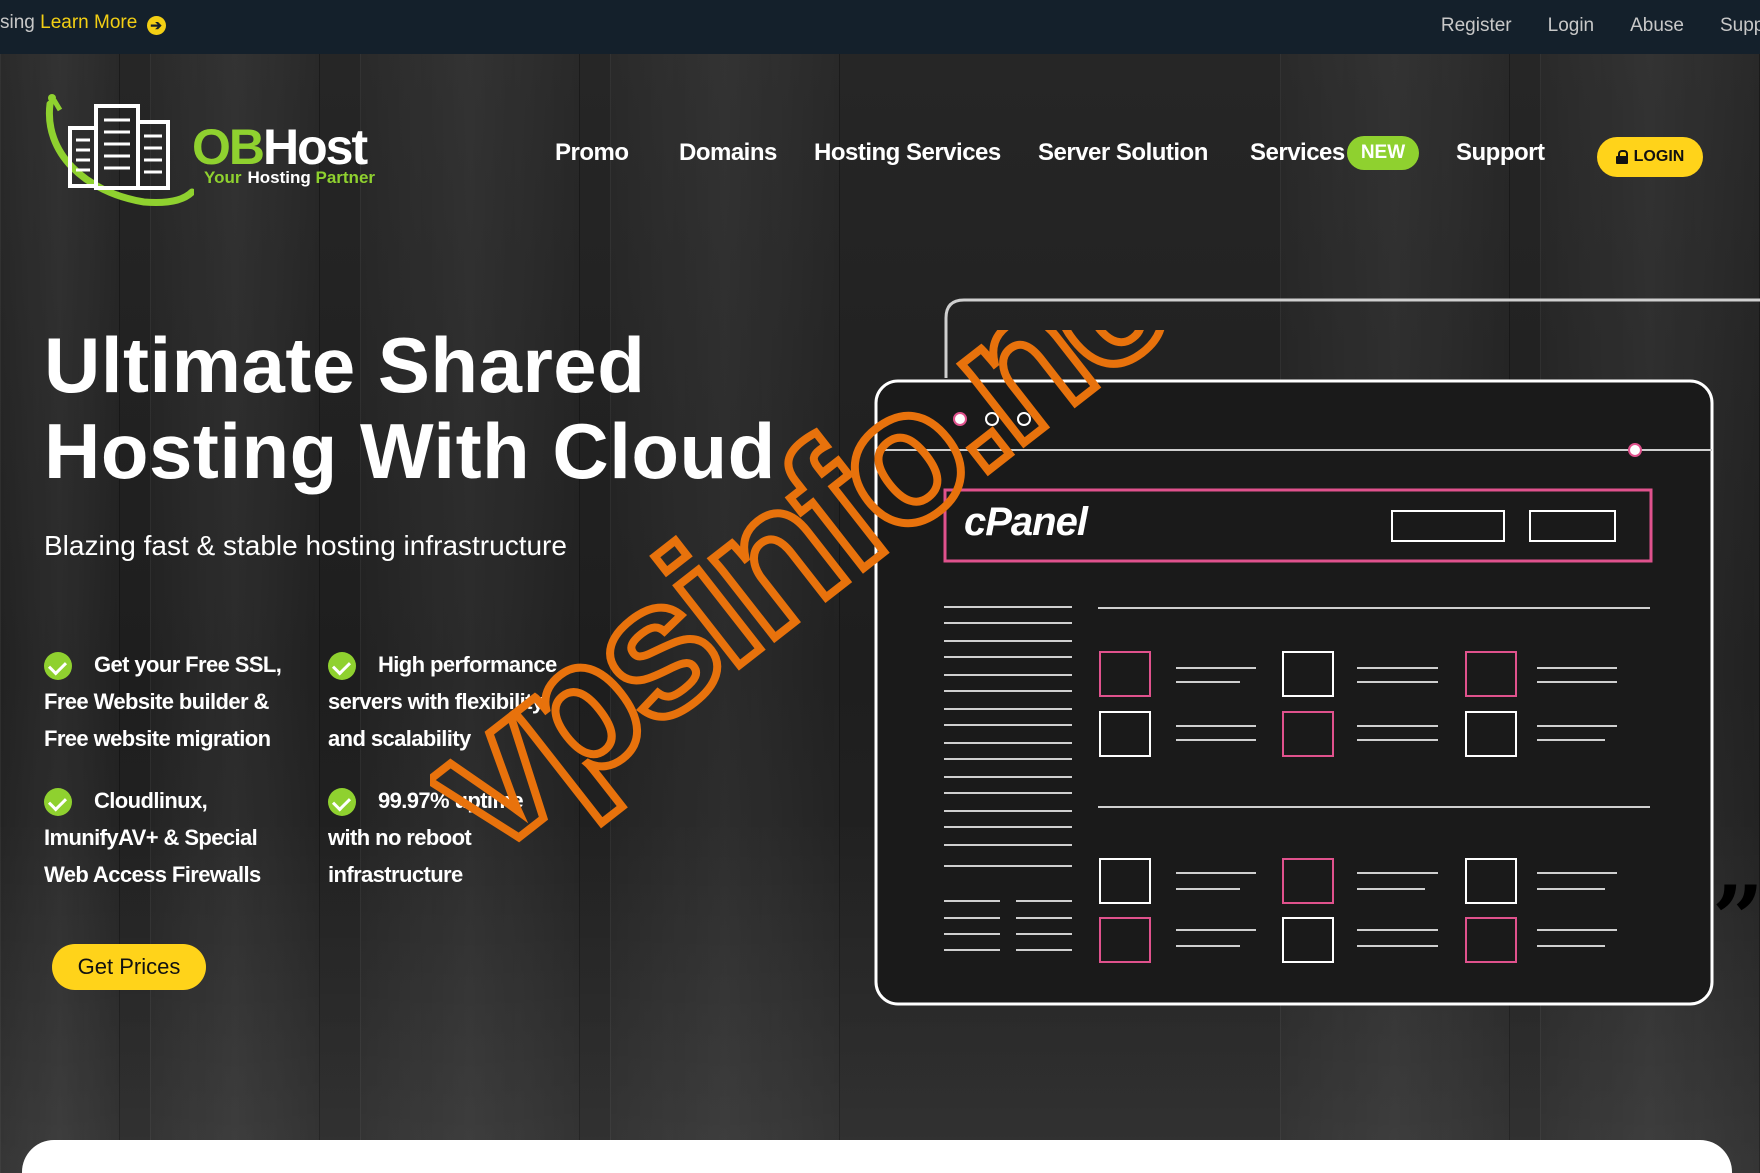 The height and width of the screenshot is (1173, 1760). What do you see at coordinates (1476, 26) in the screenshot?
I see `top-link-register: Register` at bounding box center [1476, 26].